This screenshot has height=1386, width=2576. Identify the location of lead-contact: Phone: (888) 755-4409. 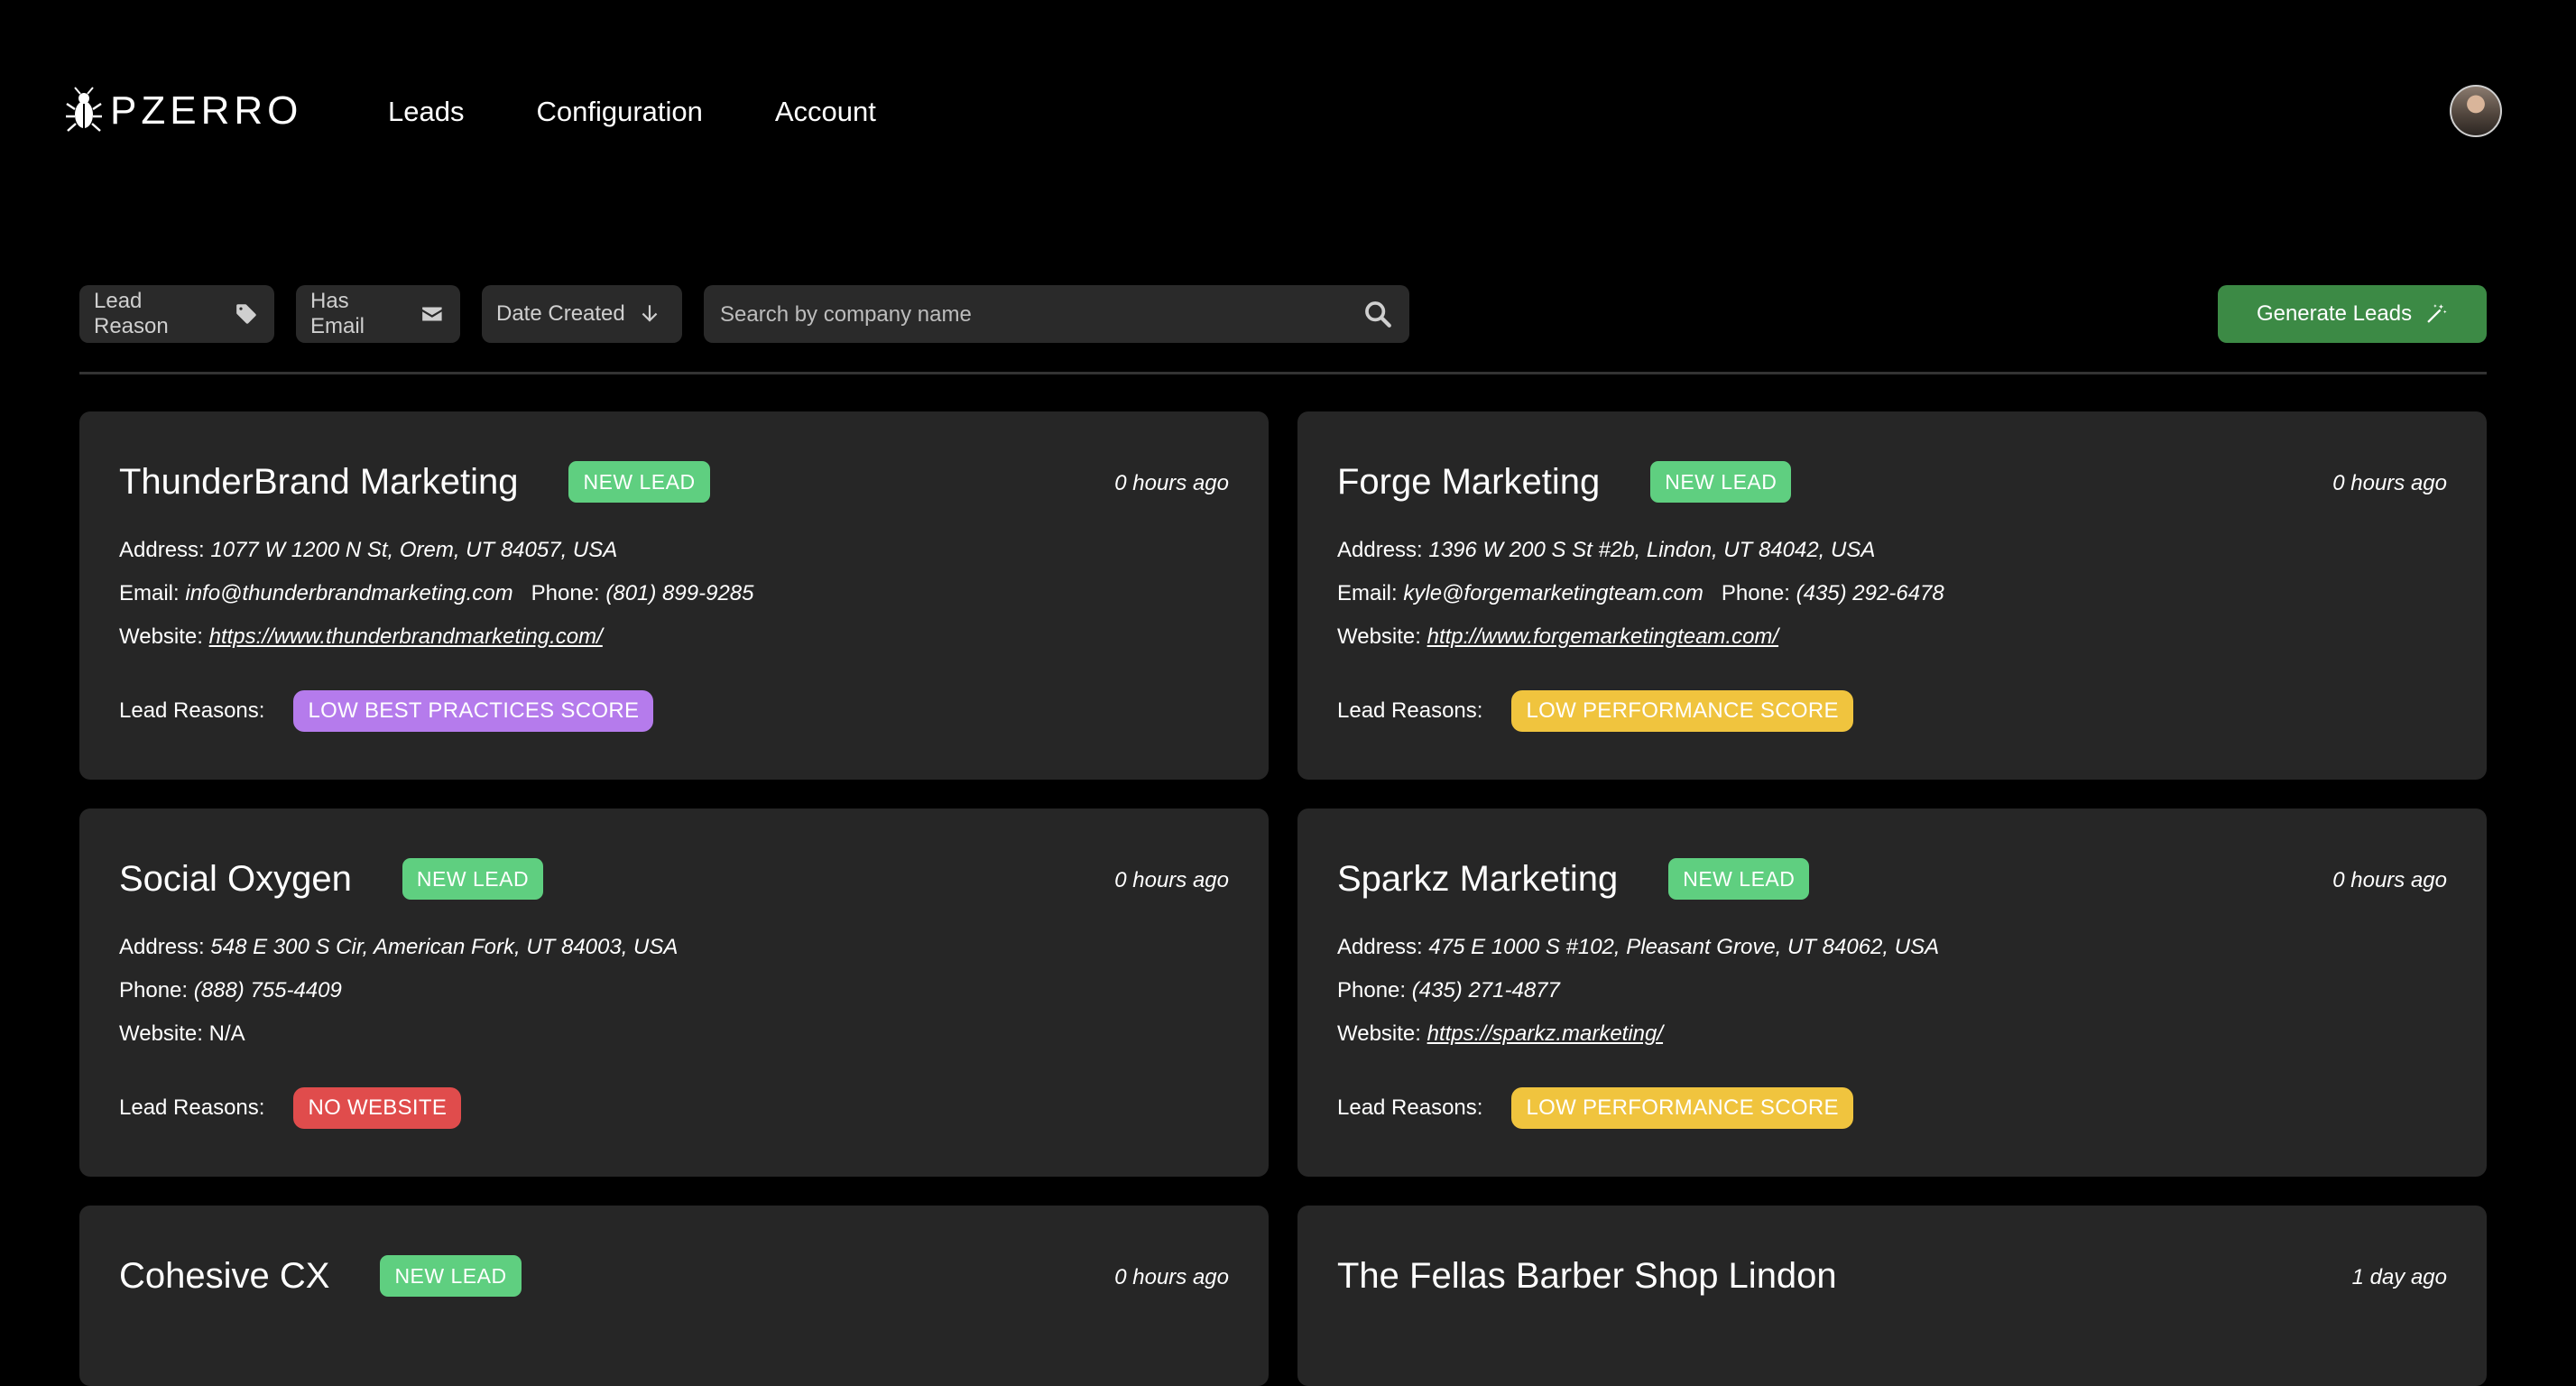
(230, 990).